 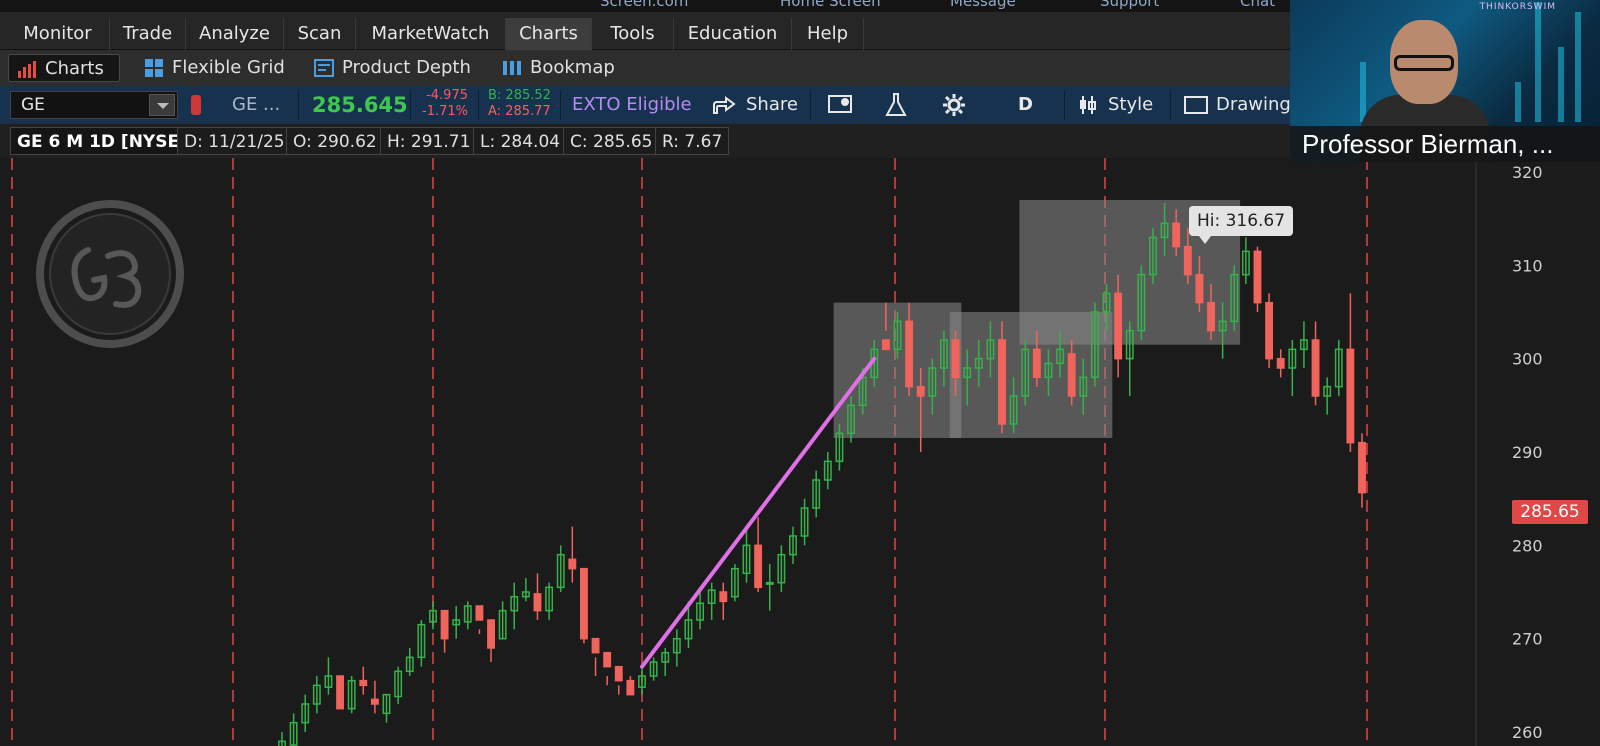 I want to click on tab-analyze: Analyze, so click(x=235, y=34).